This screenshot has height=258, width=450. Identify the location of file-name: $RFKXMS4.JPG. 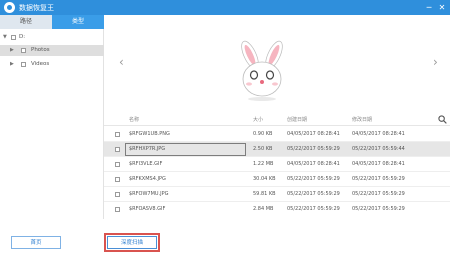
(147, 179).